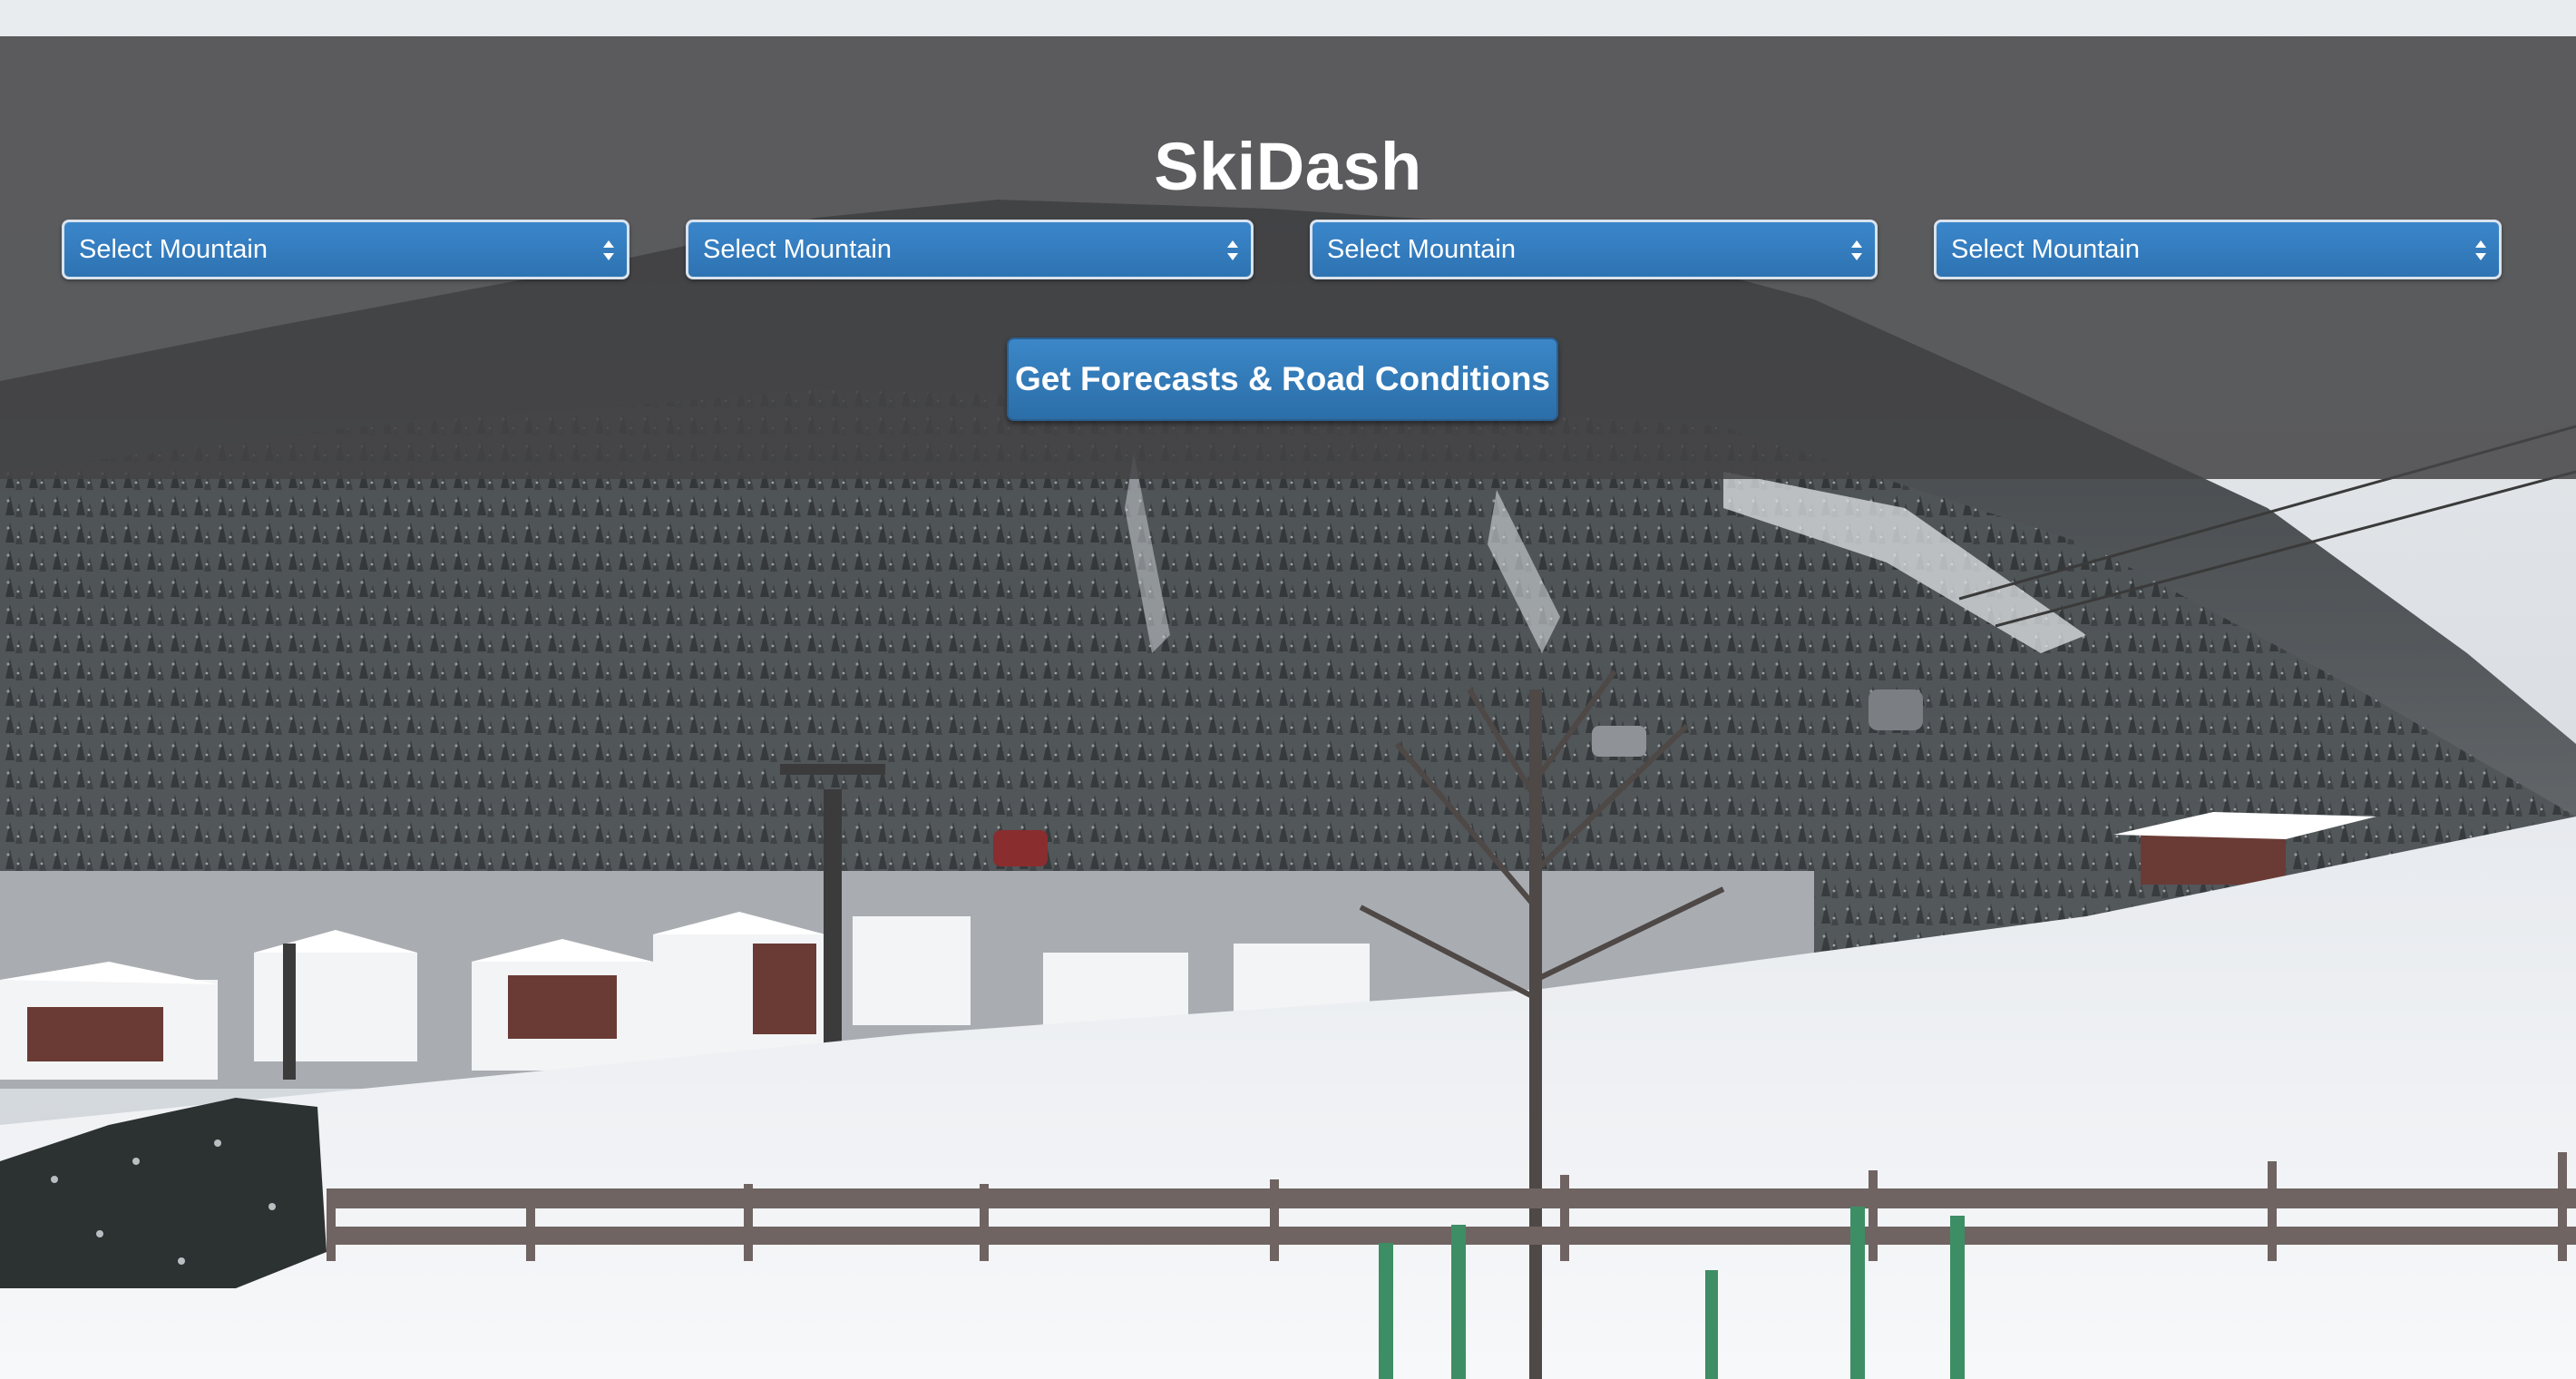  Describe the element at coordinates (1421, 249) in the screenshot. I see `mountain-select-3-value: Select Mountain` at that location.